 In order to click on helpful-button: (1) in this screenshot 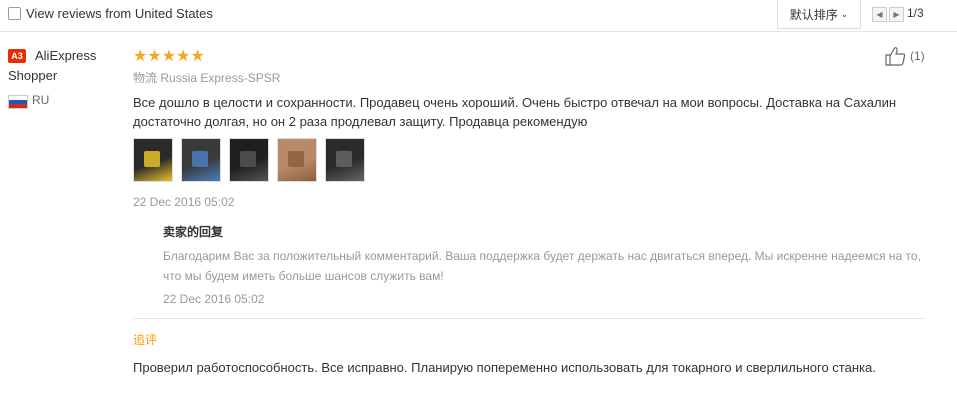, I will do `click(904, 56)`.